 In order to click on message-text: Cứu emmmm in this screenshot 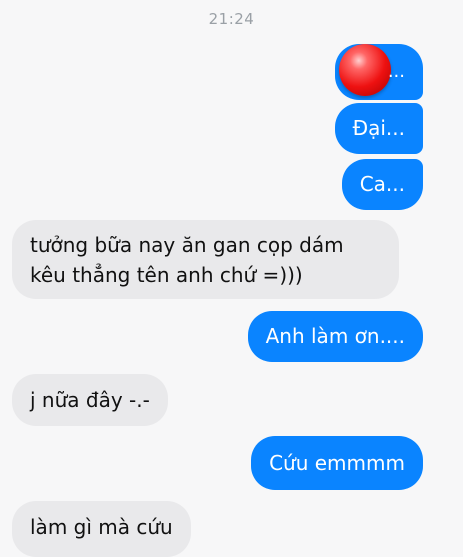, I will do `click(337, 463)`.